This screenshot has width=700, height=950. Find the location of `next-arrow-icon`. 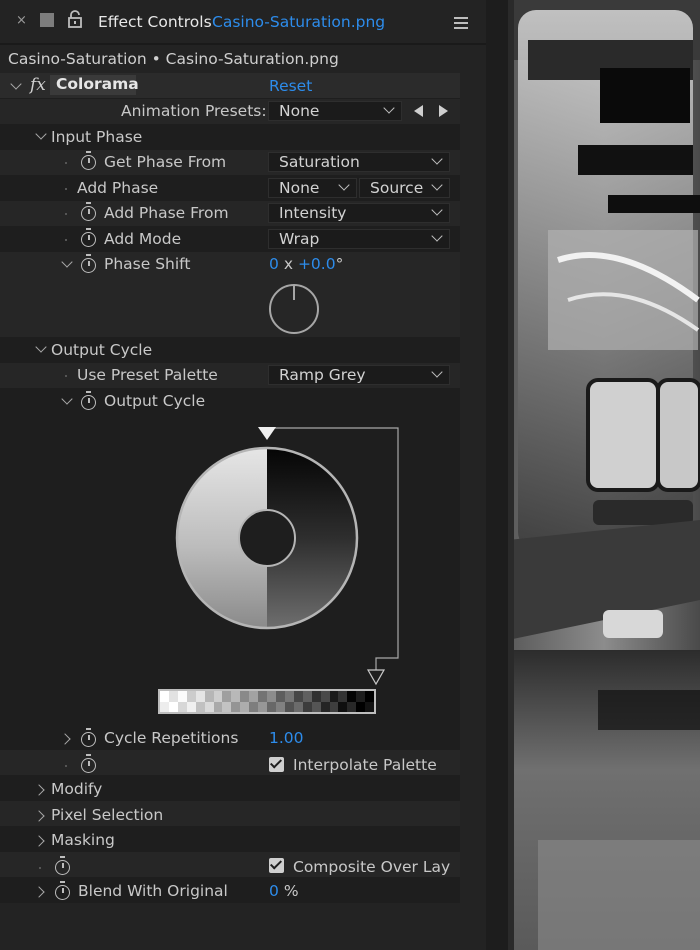

next-arrow-icon is located at coordinates (443, 111).